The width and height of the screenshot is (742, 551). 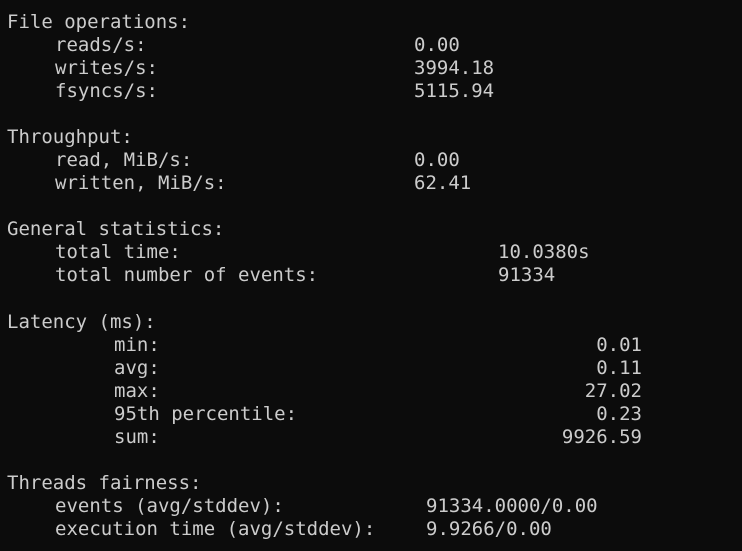 What do you see at coordinates (247, 91) in the screenshot?
I see `stat-row-fsyncs: fsyncs/s: 5115.94` at bounding box center [247, 91].